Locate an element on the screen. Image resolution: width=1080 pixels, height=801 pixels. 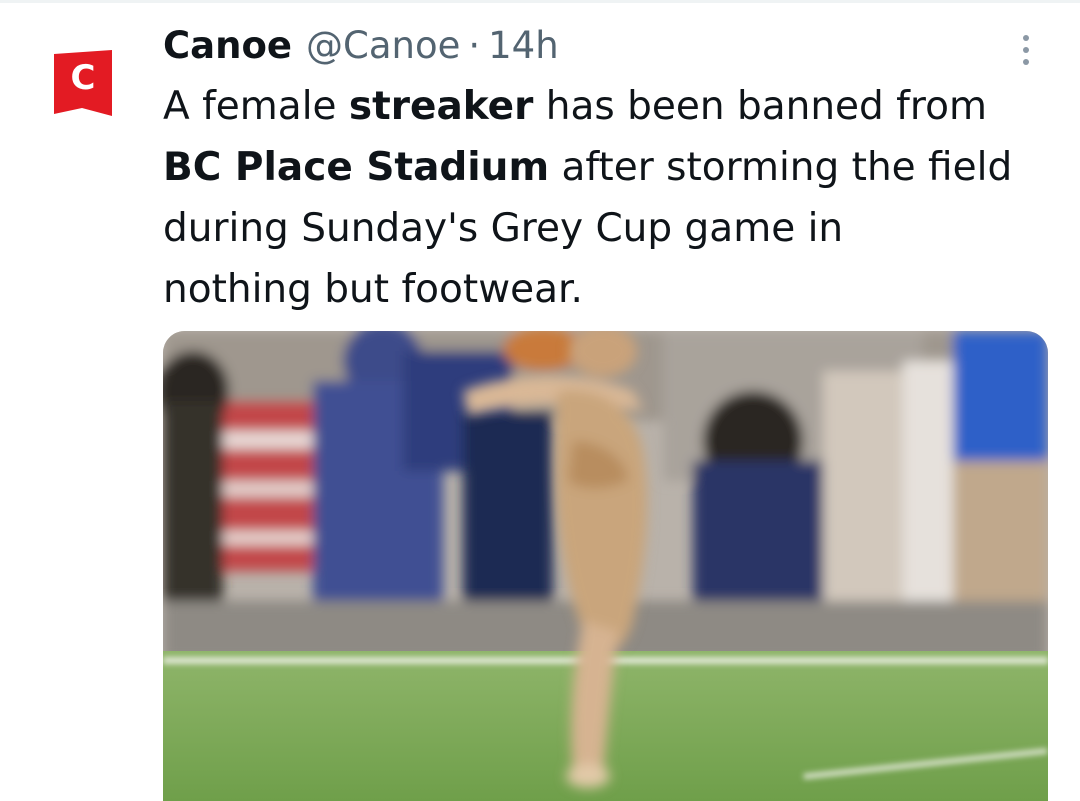
text-span: after storming the field is located at coordinates (781, 167).